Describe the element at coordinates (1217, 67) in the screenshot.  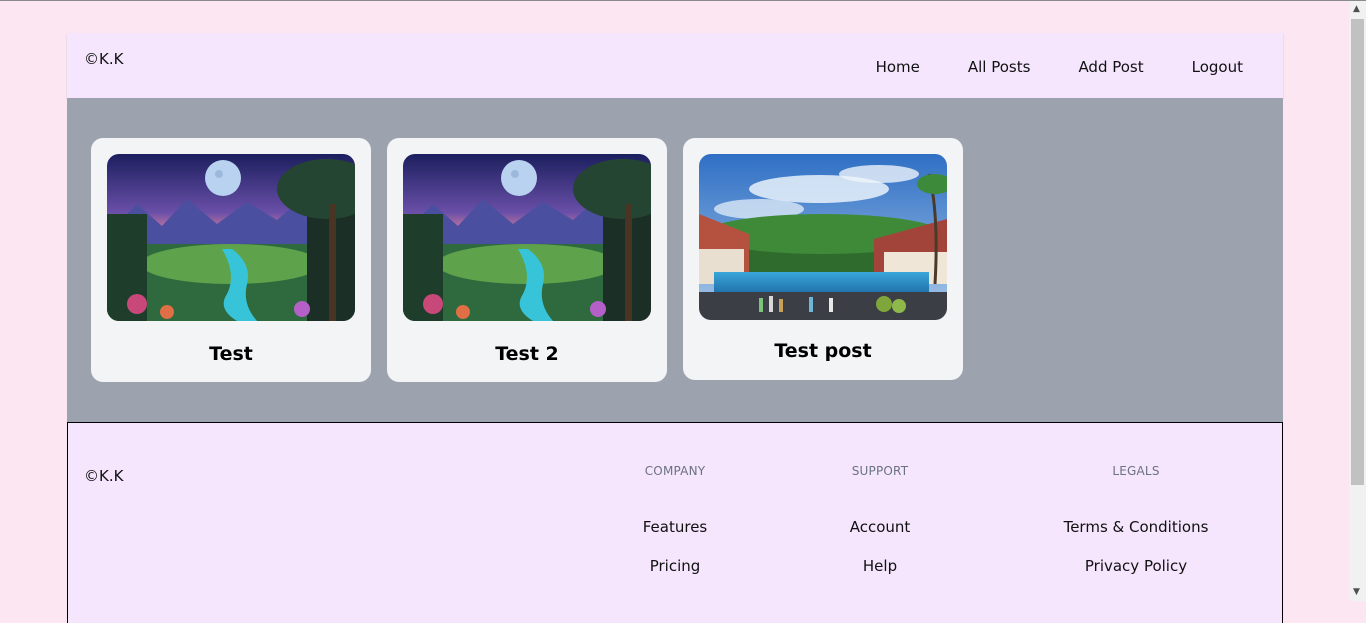
I see `nav-logout: Logout` at that location.